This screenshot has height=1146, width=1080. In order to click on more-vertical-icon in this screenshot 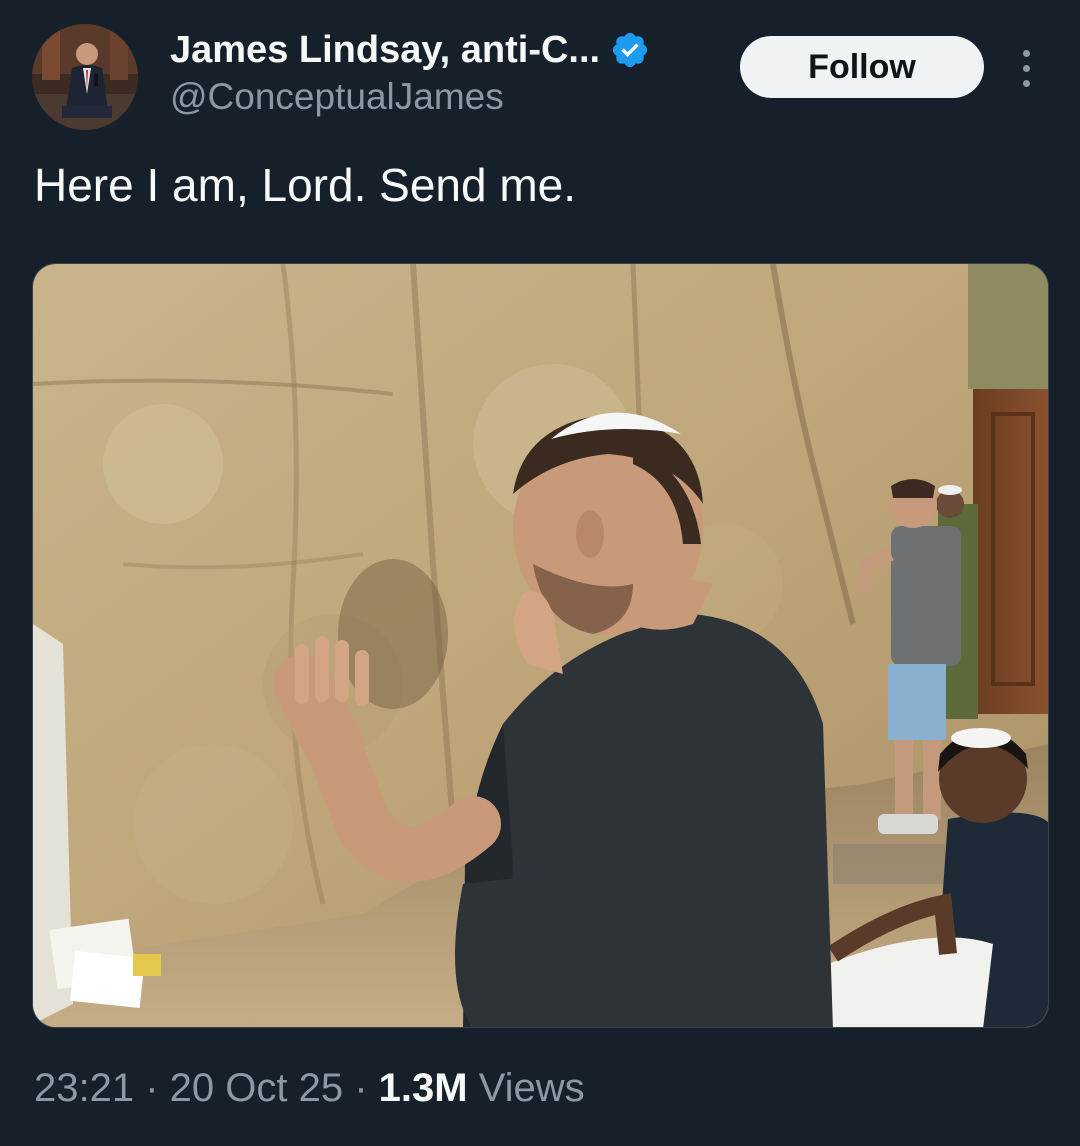, I will do `click(1026, 68)`.